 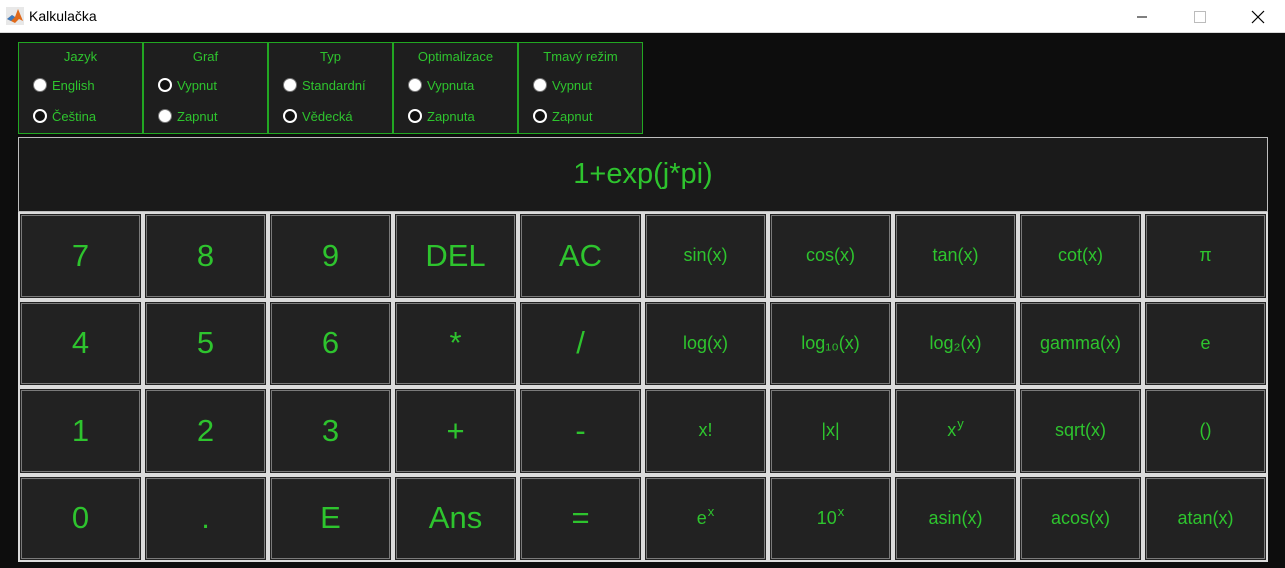 What do you see at coordinates (955, 518) in the screenshot?
I see `asin-button: asin(x)` at bounding box center [955, 518].